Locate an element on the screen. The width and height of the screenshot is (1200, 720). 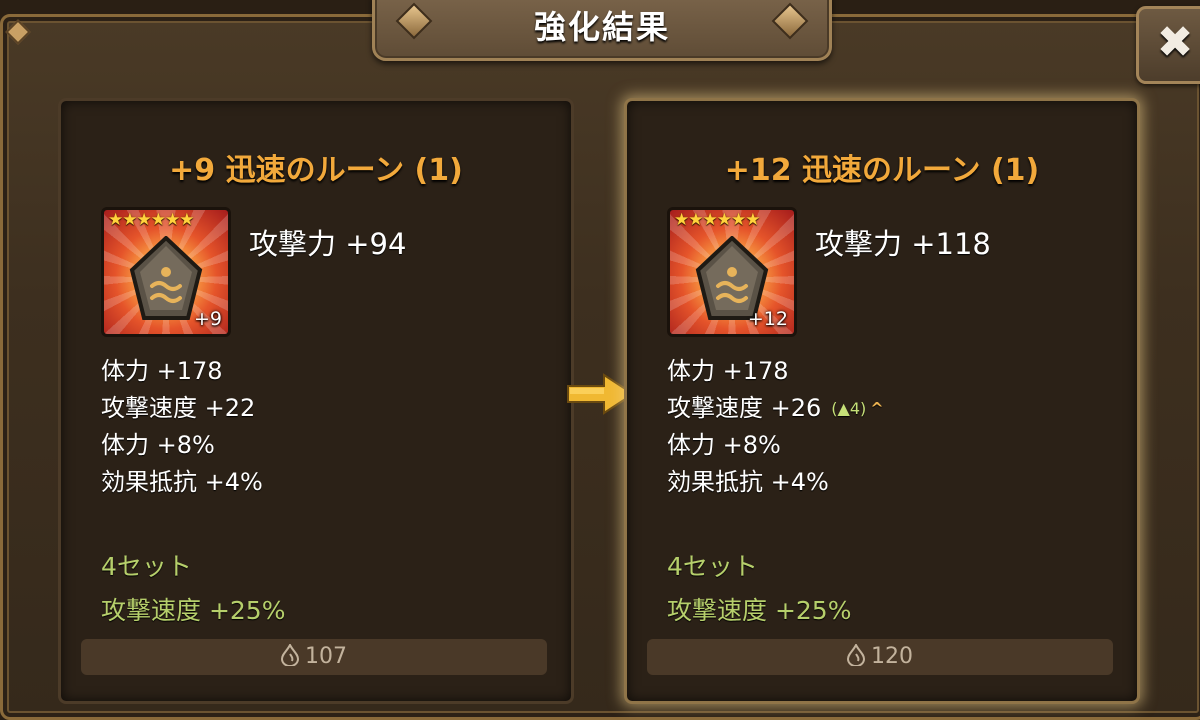
rune-gem-icon is located at coordinates (166, 278).